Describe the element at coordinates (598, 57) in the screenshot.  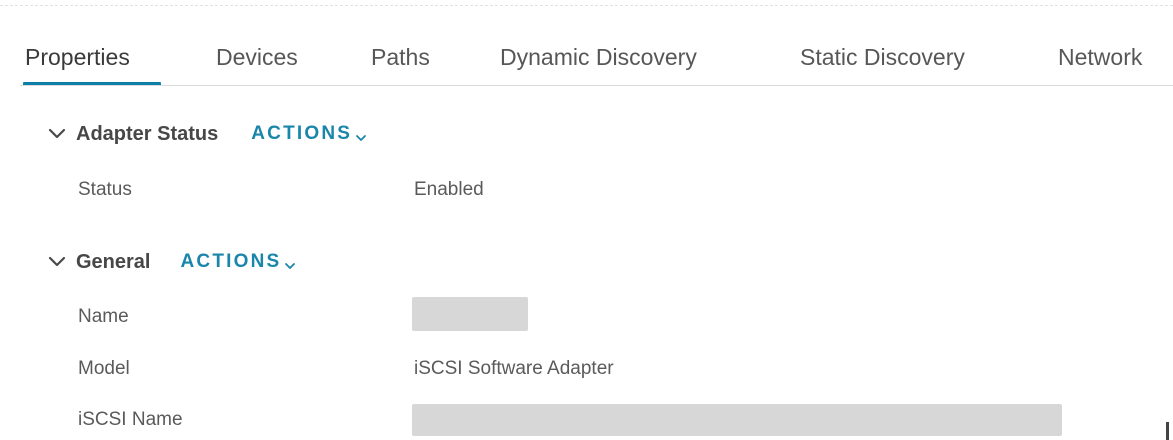
I see `tab-dynamic-discovery: Dynamic Discovery` at that location.